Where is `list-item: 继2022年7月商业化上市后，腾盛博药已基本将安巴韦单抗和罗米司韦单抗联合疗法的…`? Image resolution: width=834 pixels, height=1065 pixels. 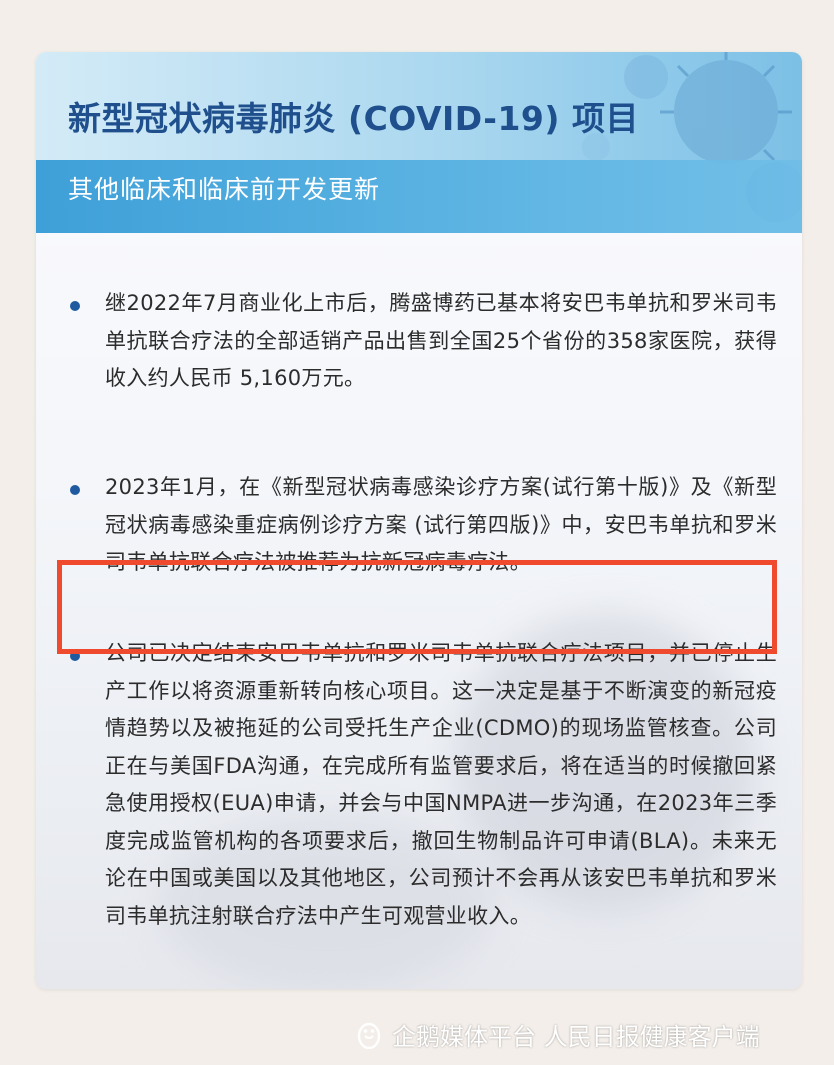 list-item: 继2022年7月商业化上市后，腾盛博药已基本将安巴韦单抗和罗米司韦单抗联合疗法的… is located at coordinates (441, 340).